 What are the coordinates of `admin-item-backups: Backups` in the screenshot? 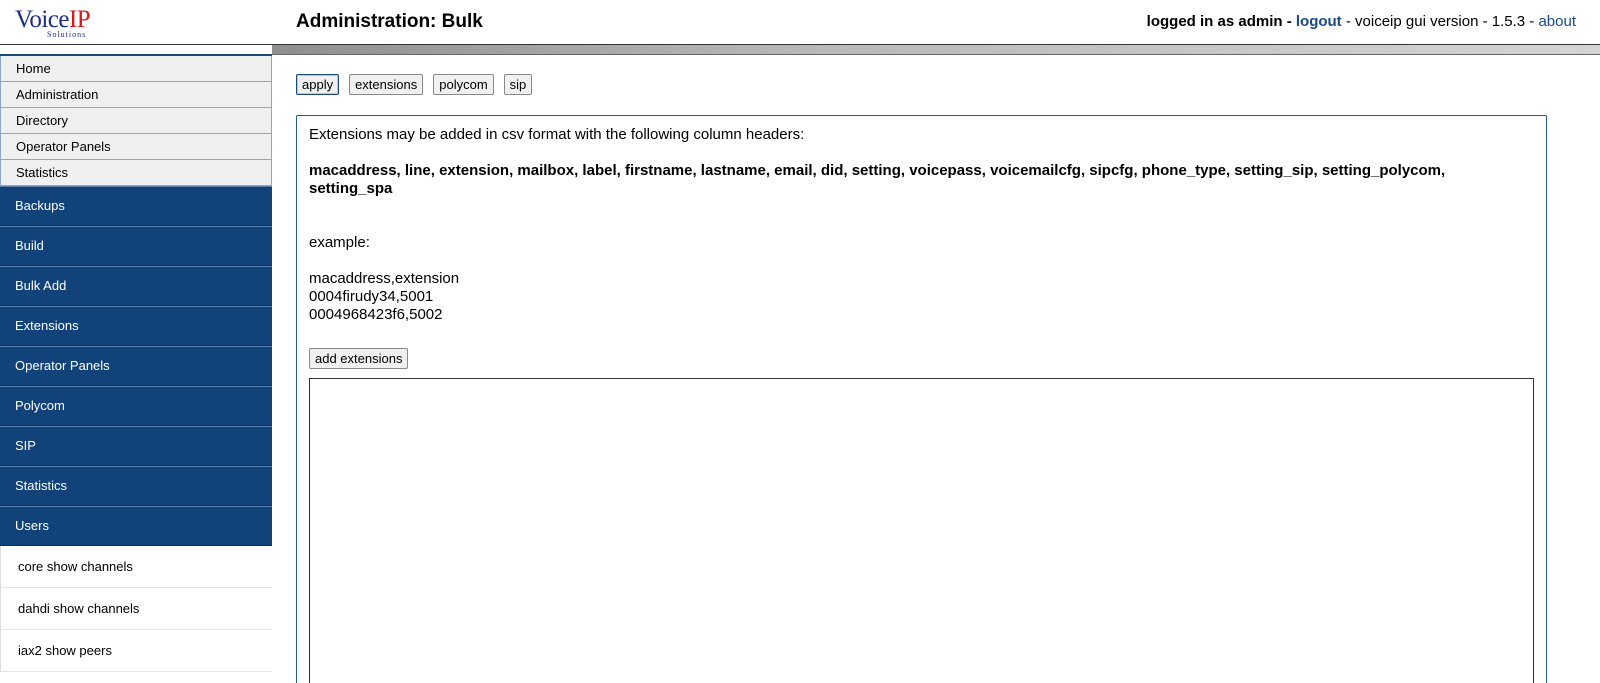 It's located at (136, 206).